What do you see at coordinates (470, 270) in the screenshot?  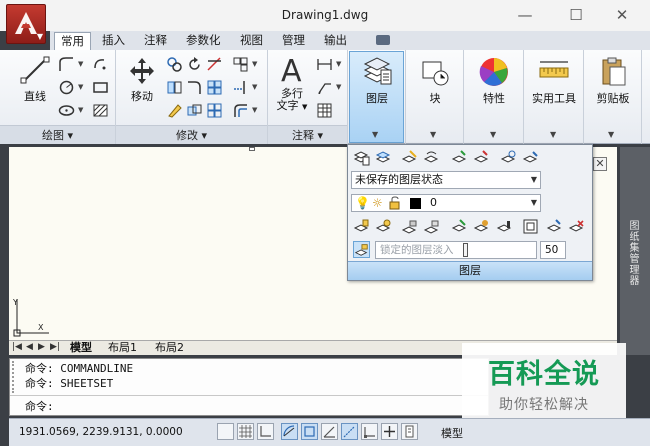 I see `layer-panel-footer: 图层` at bounding box center [470, 270].